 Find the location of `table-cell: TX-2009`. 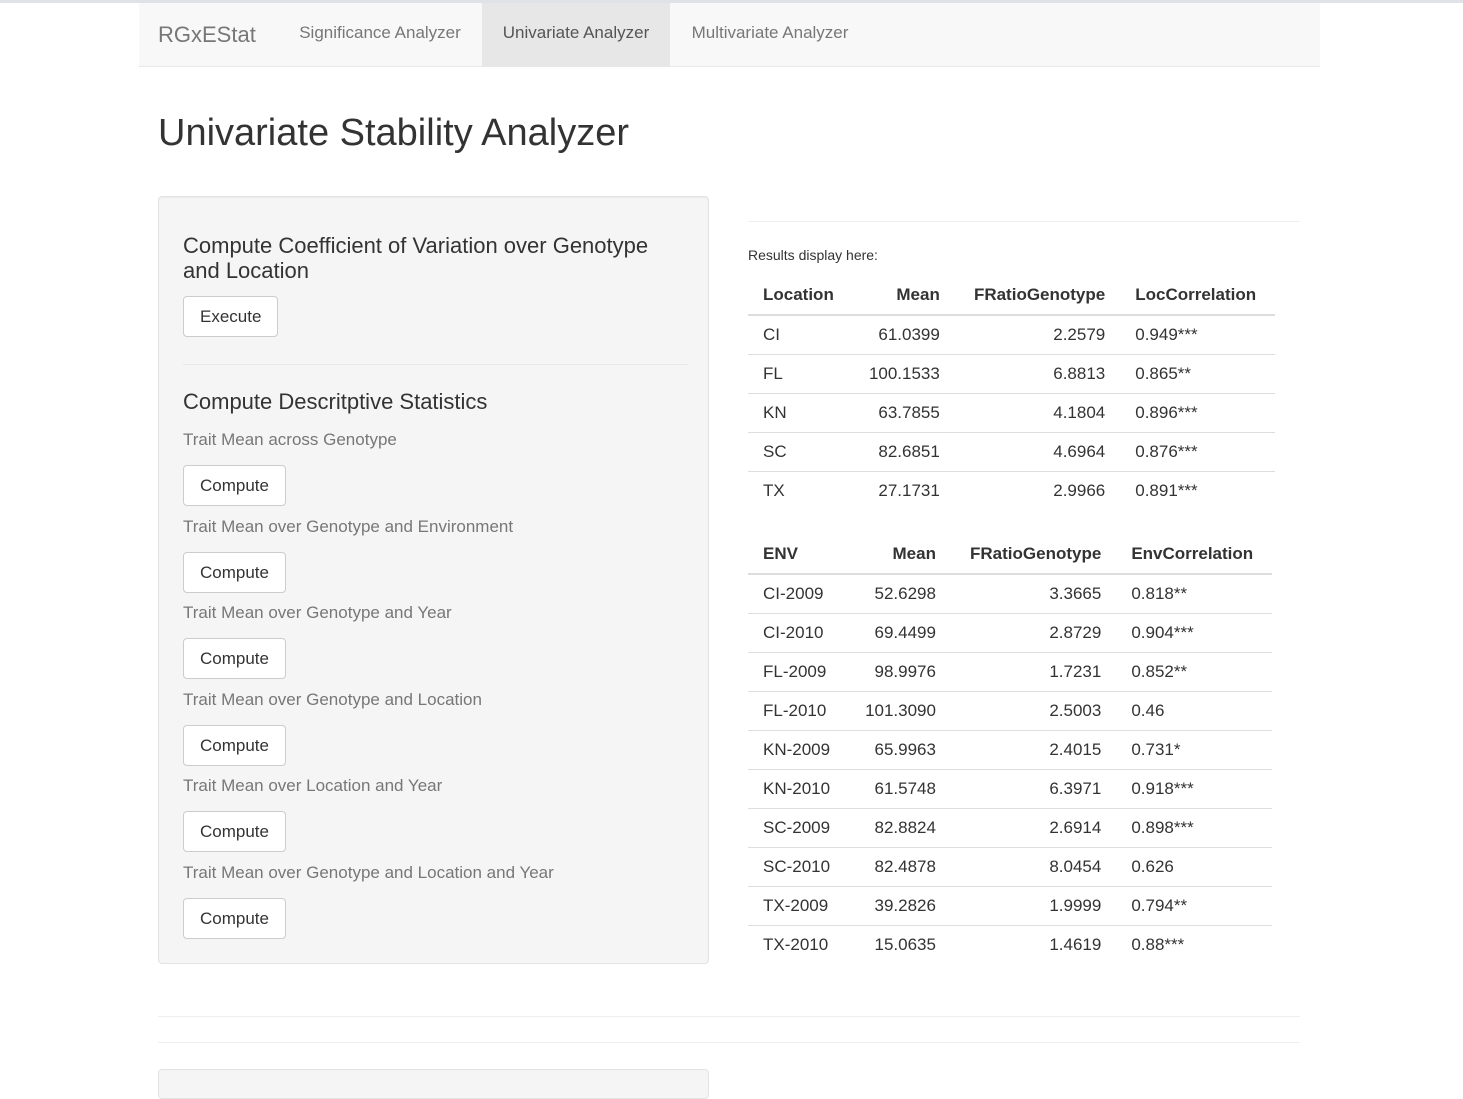

table-cell: TX-2009 is located at coordinates (798, 906).